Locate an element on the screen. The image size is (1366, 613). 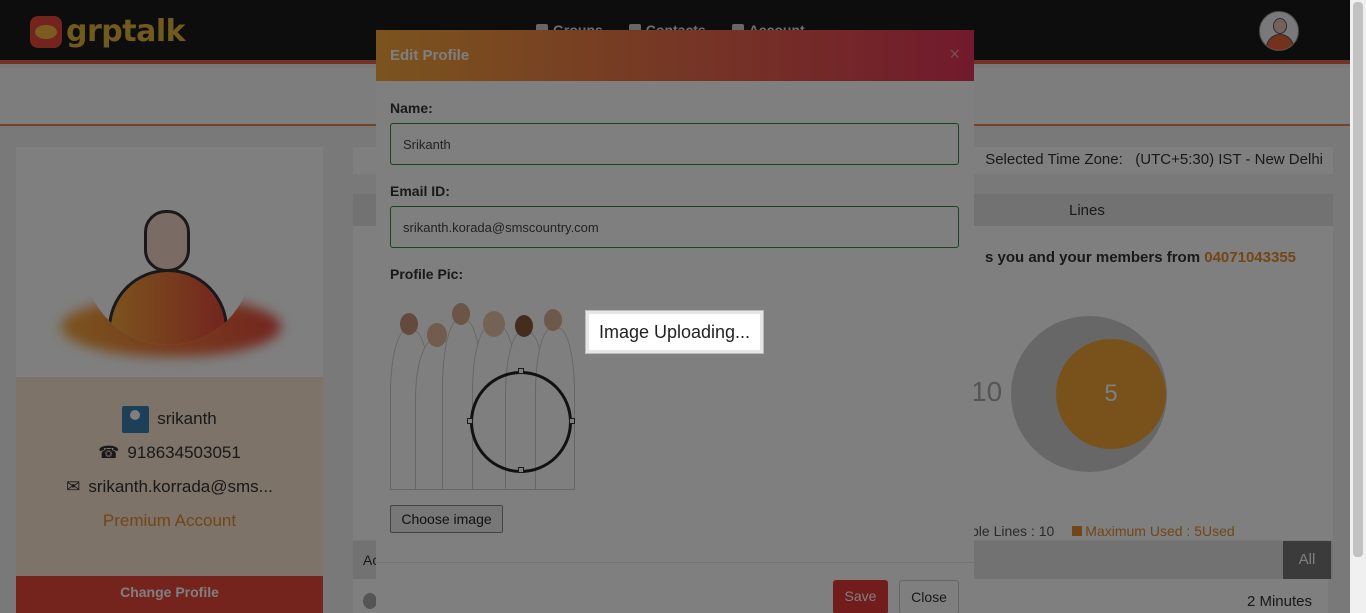
profile-pic-crop-area is located at coordinates (482, 391).